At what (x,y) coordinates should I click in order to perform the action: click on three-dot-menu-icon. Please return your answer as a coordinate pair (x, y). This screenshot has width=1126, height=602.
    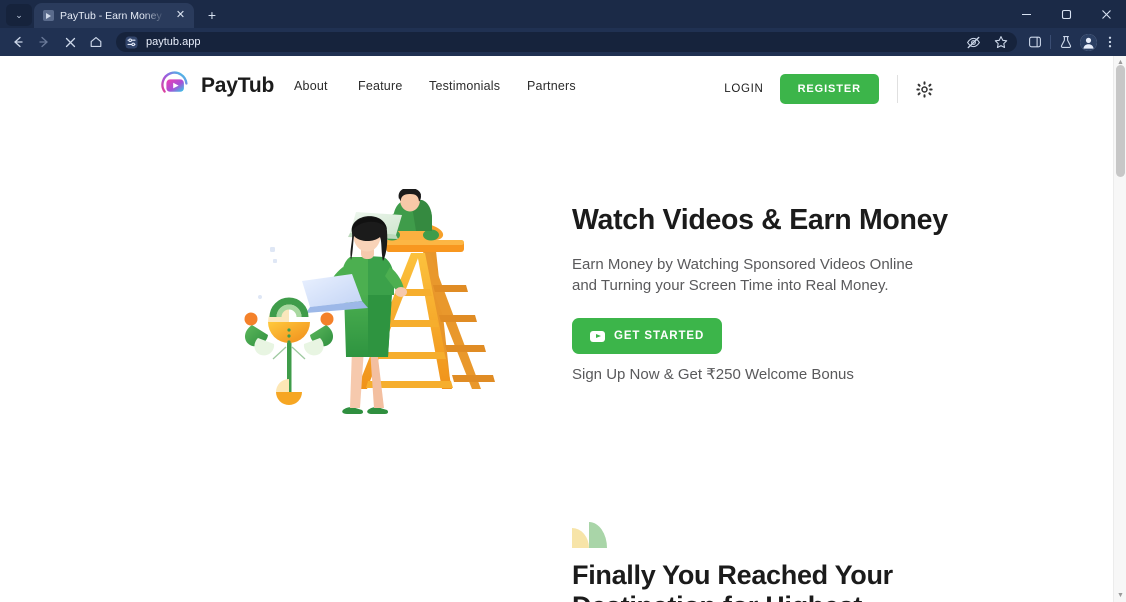
    Looking at the image, I should click on (1110, 42).